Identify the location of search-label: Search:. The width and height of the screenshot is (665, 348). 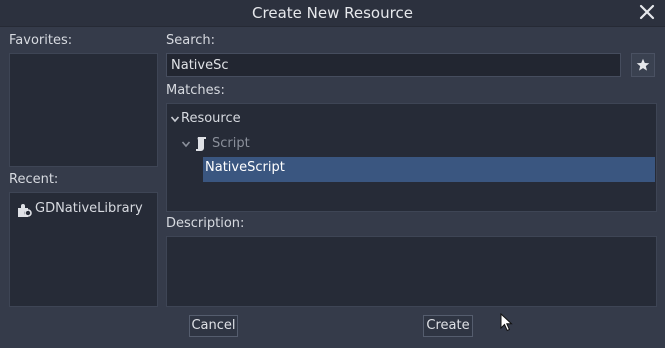
(191, 40).